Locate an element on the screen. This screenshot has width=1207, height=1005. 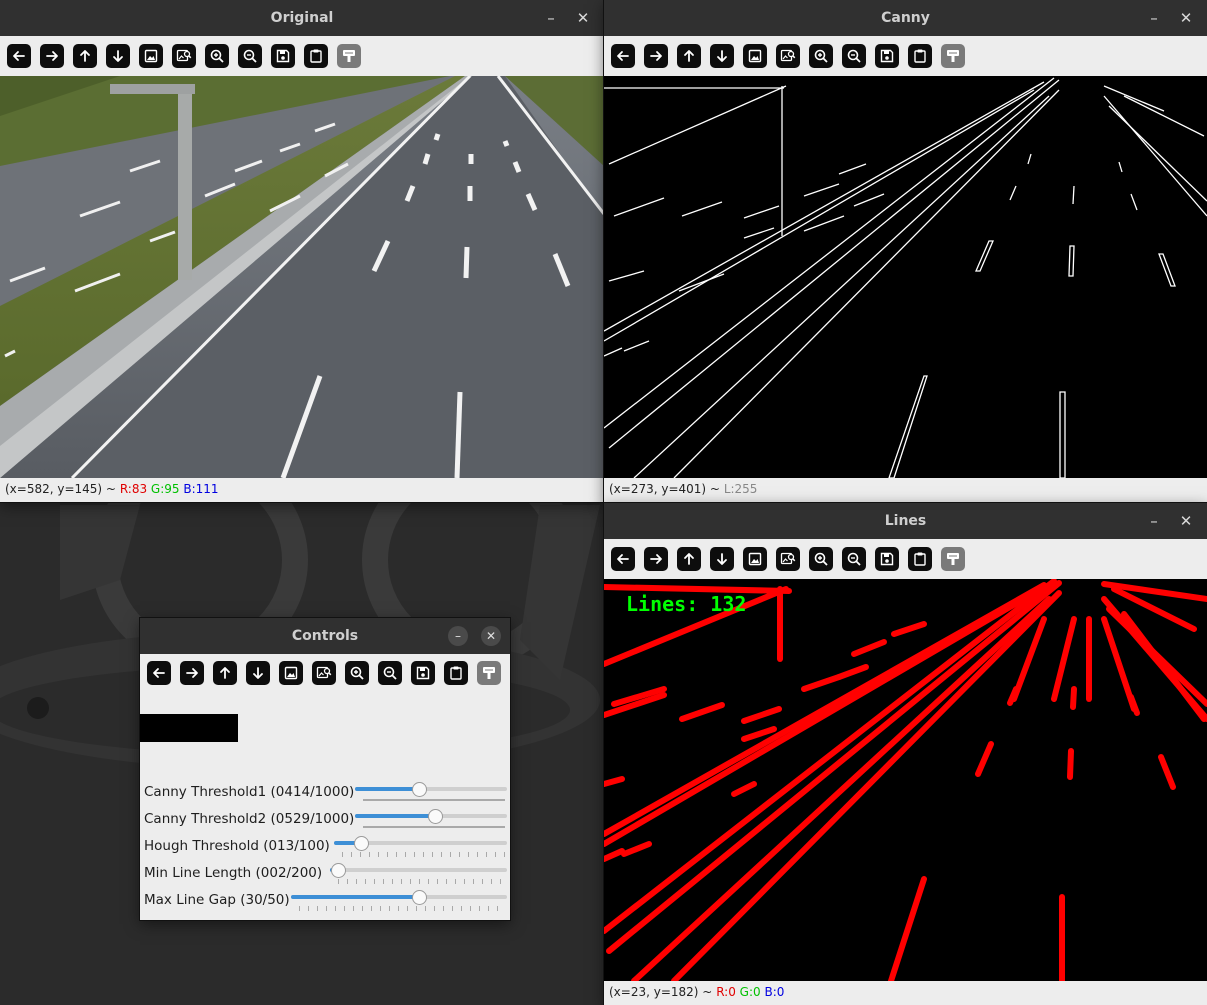
original-titlebar: Original – ✕ is located at coordinates (302, 18).